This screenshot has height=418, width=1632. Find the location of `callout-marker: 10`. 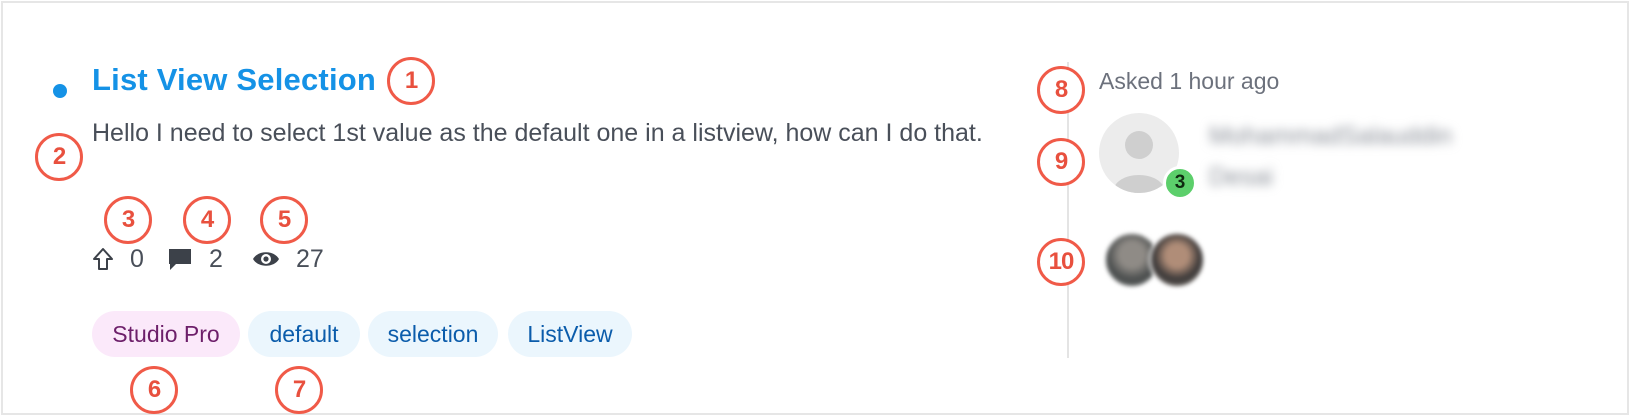

callout-marker: 10 is located at coordinates (1061, 262).